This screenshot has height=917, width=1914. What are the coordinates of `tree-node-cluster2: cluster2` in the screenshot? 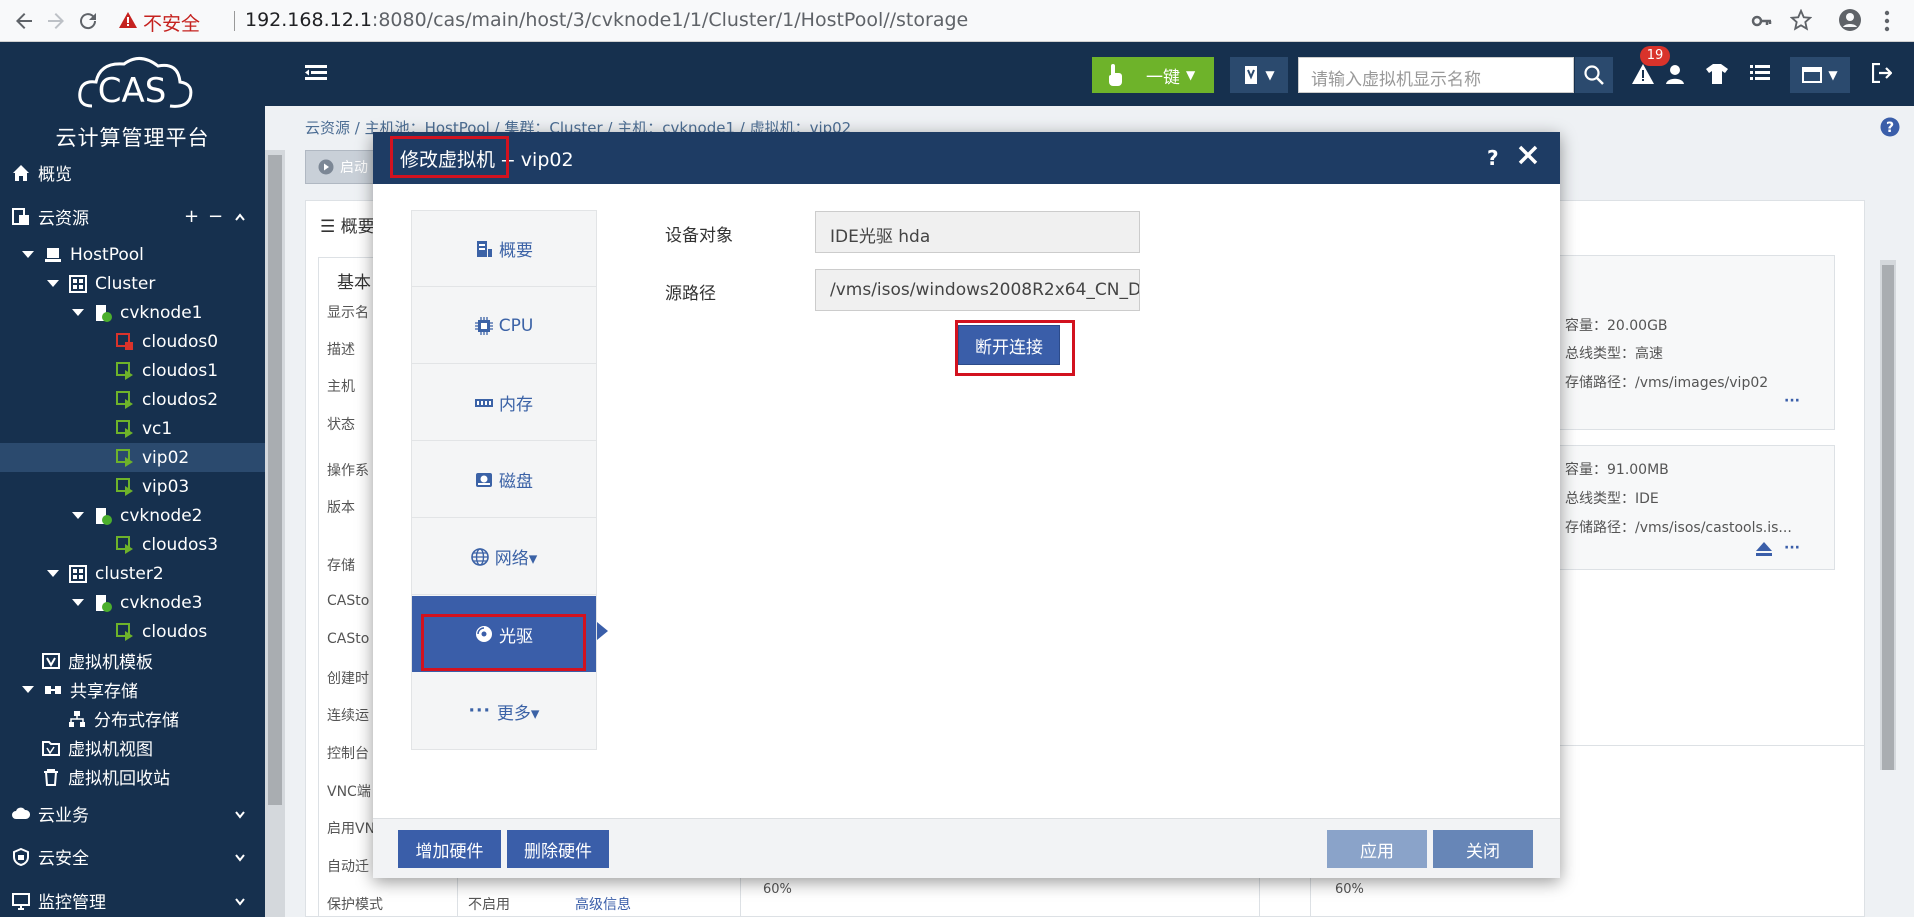 It's located at (132, 573).